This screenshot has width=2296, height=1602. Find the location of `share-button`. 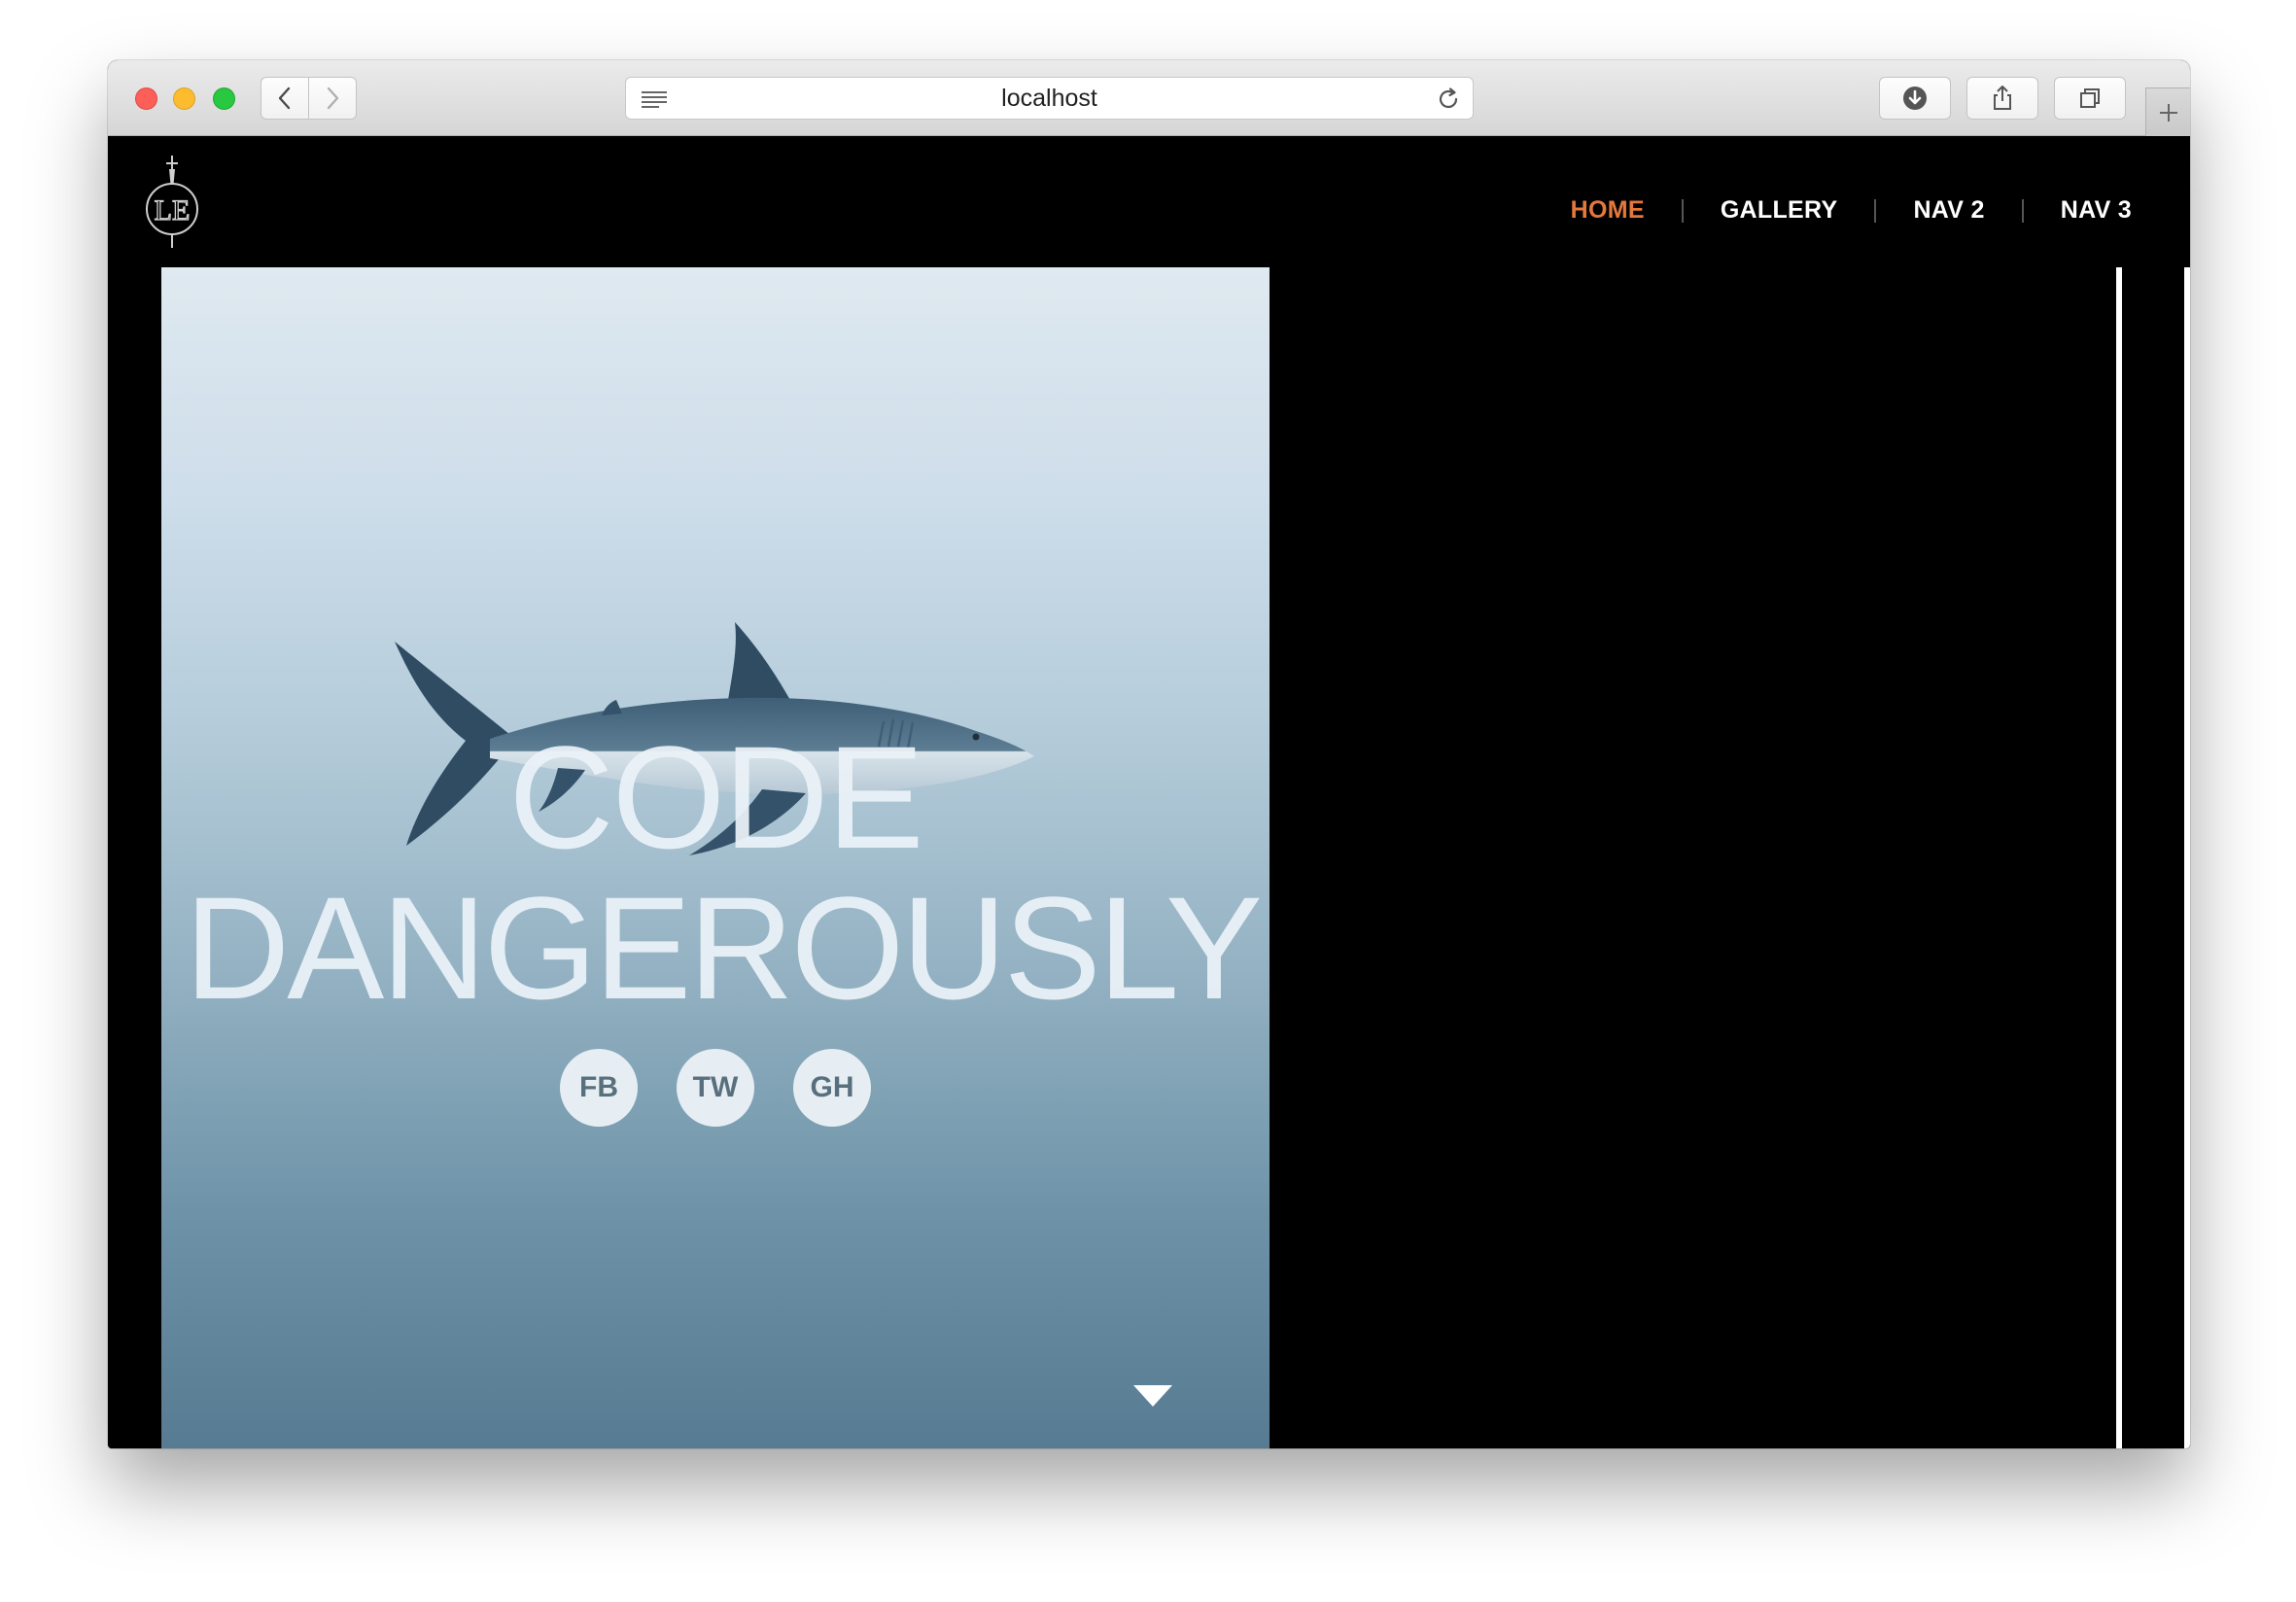

share-button is located at coordinates (2002, 98).